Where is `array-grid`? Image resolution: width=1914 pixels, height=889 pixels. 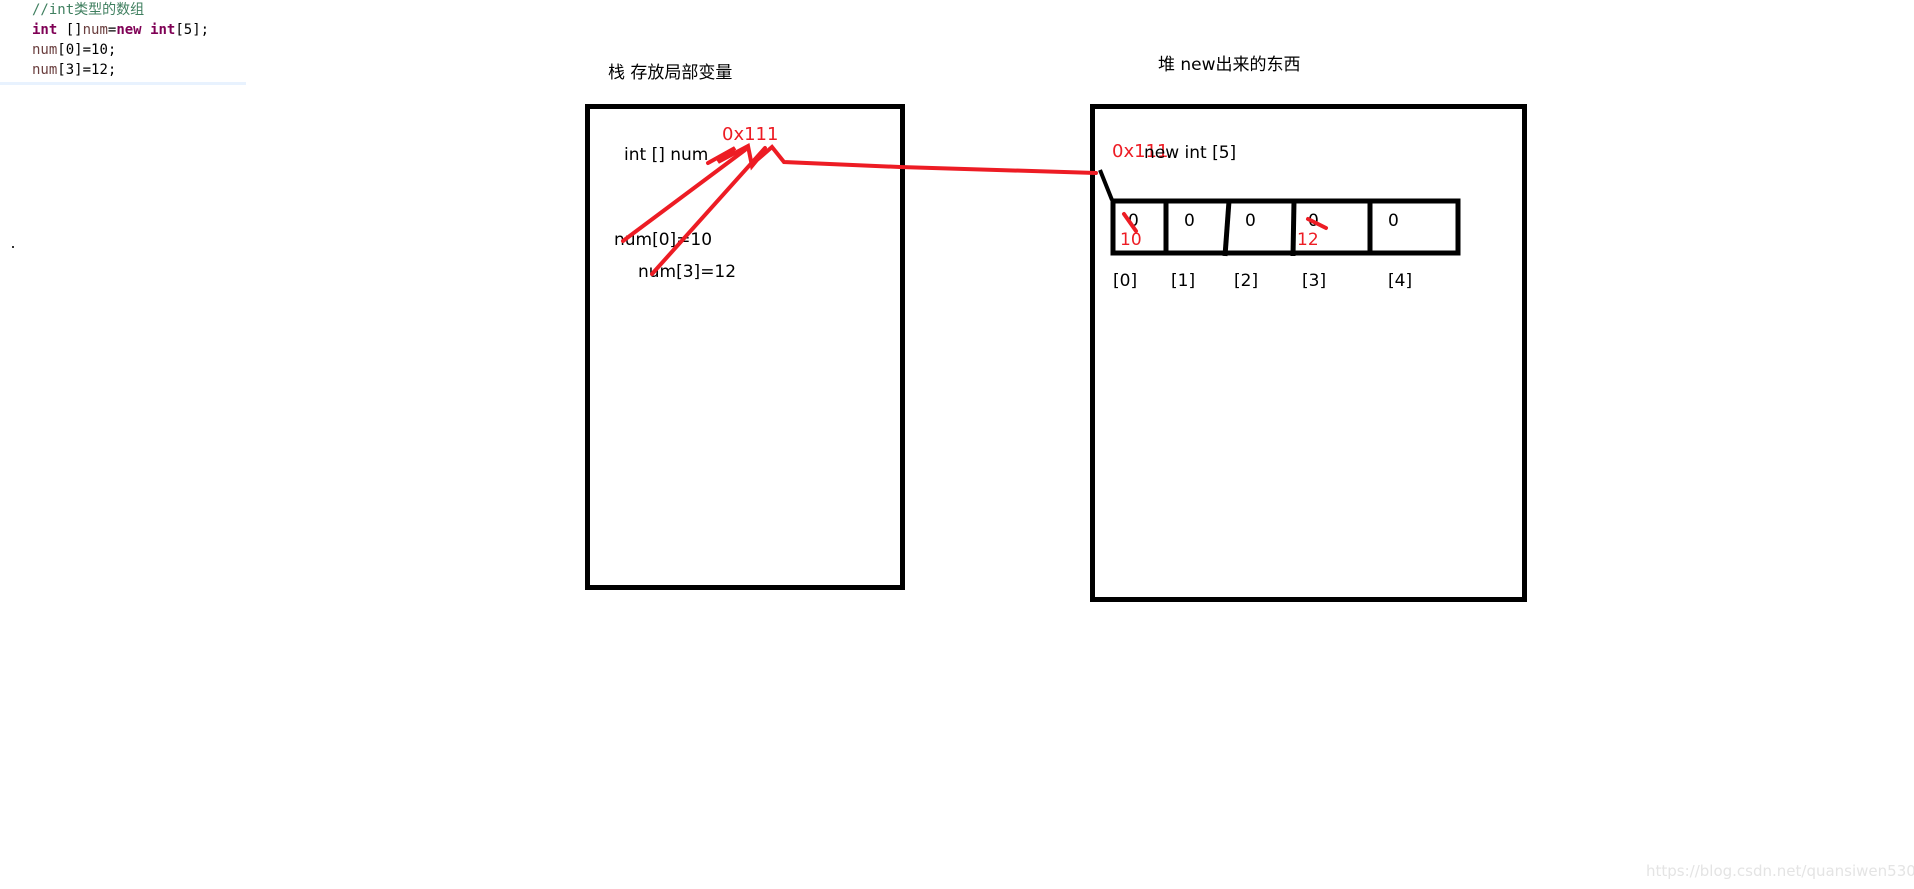 array-grid is located at coordinates (1285, 227).